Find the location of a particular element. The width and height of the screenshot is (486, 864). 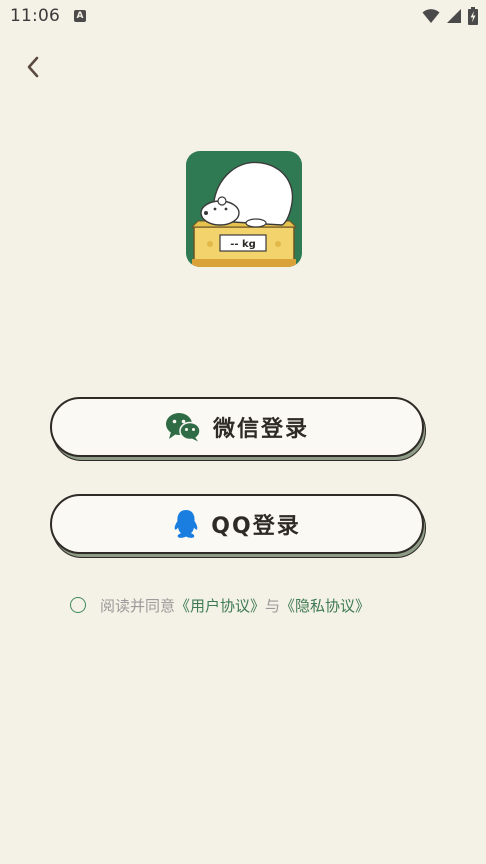

qq-login-button: QQ登录 is located at coordinates (238, 526).